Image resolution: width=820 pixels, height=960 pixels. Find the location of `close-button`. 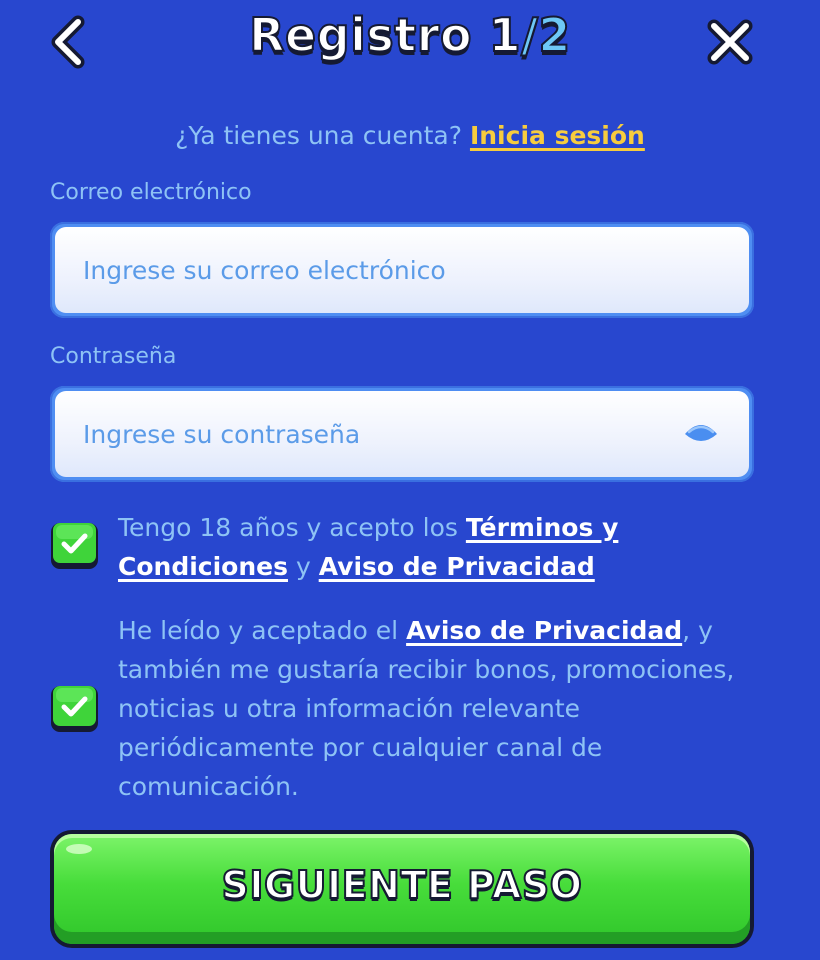

close-button is located at coordinates (730, 42).